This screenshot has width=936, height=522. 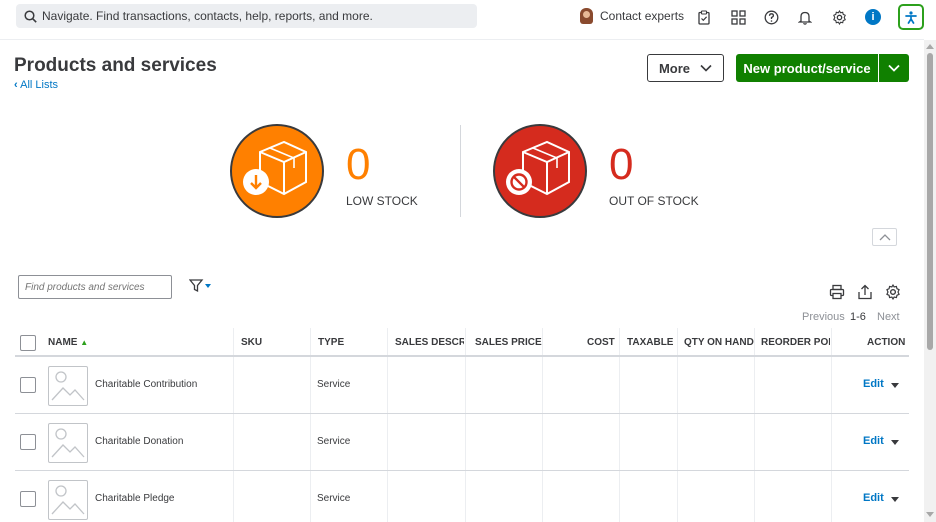 I want to click on scroll-down-arrow-icon, so click(x=930, y=514).